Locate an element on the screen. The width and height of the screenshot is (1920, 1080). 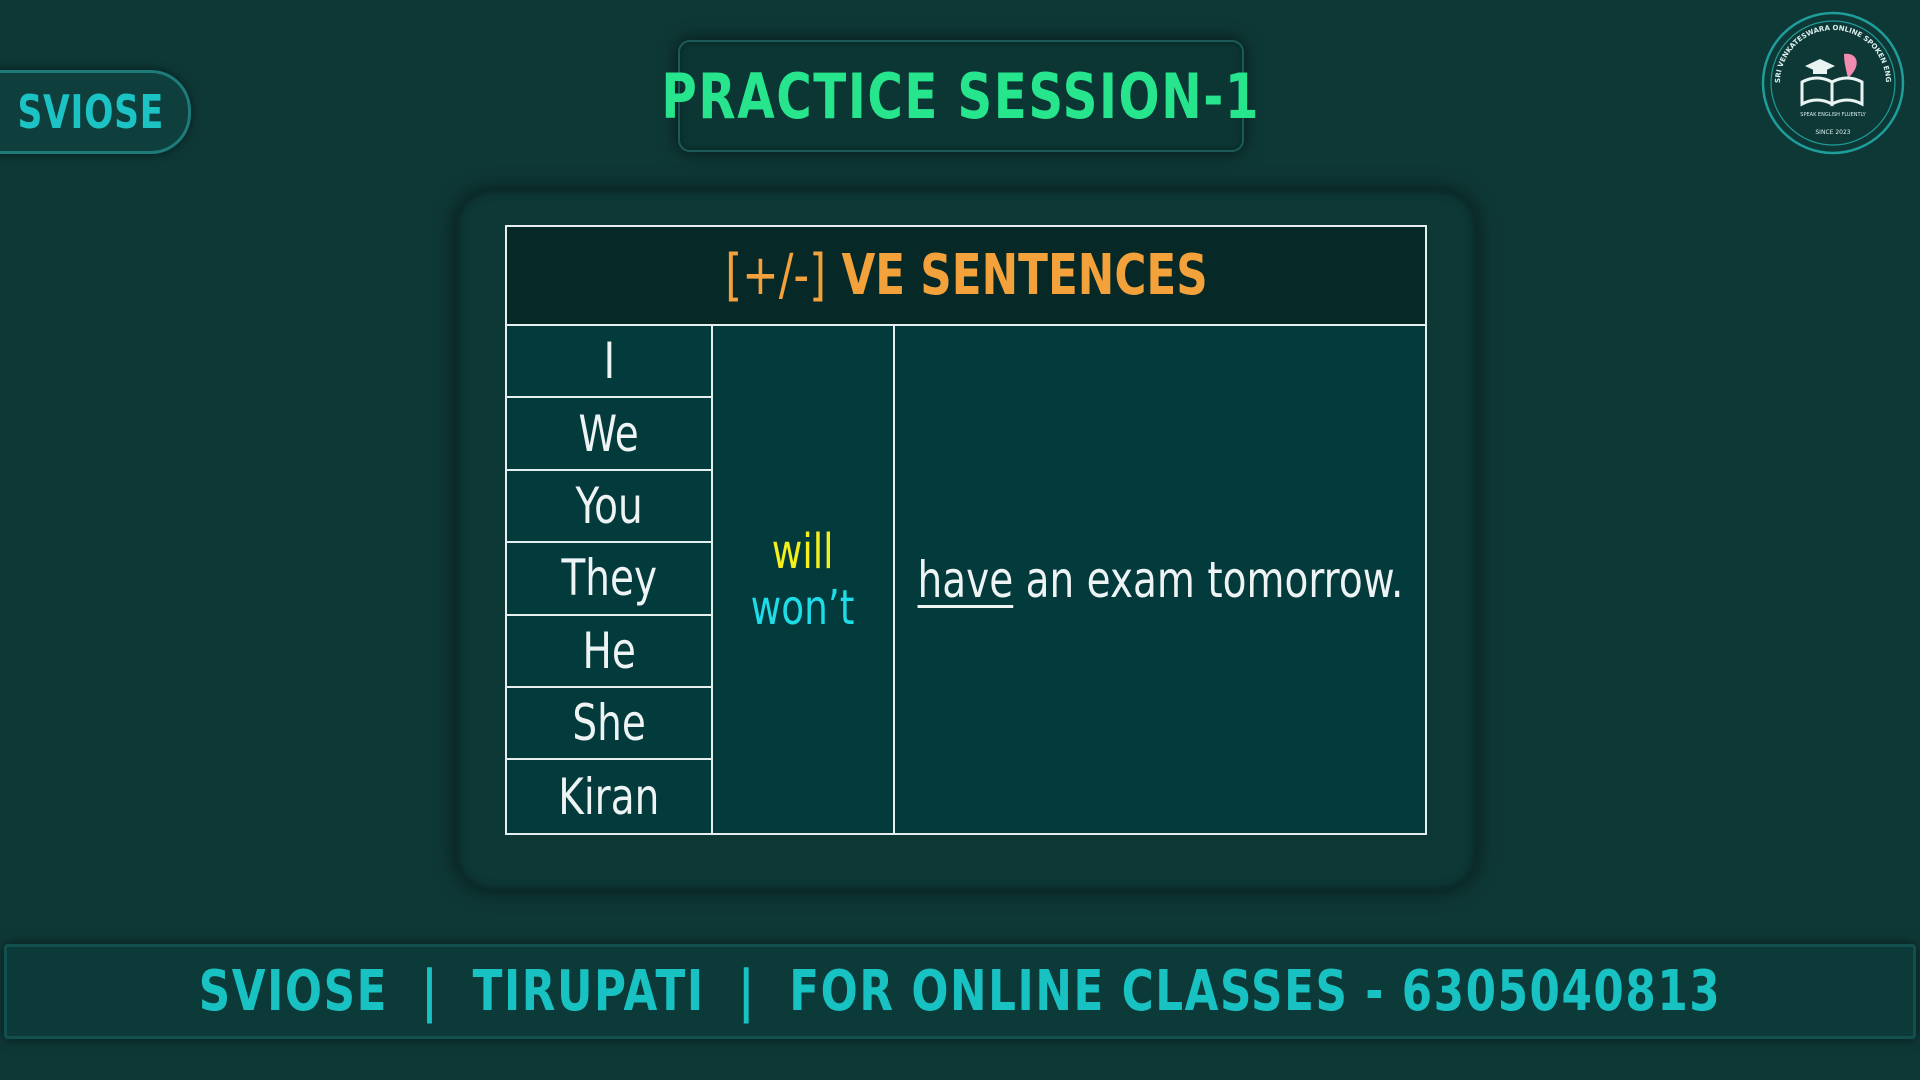
subject-label: She is located at coordinates (609, 723).